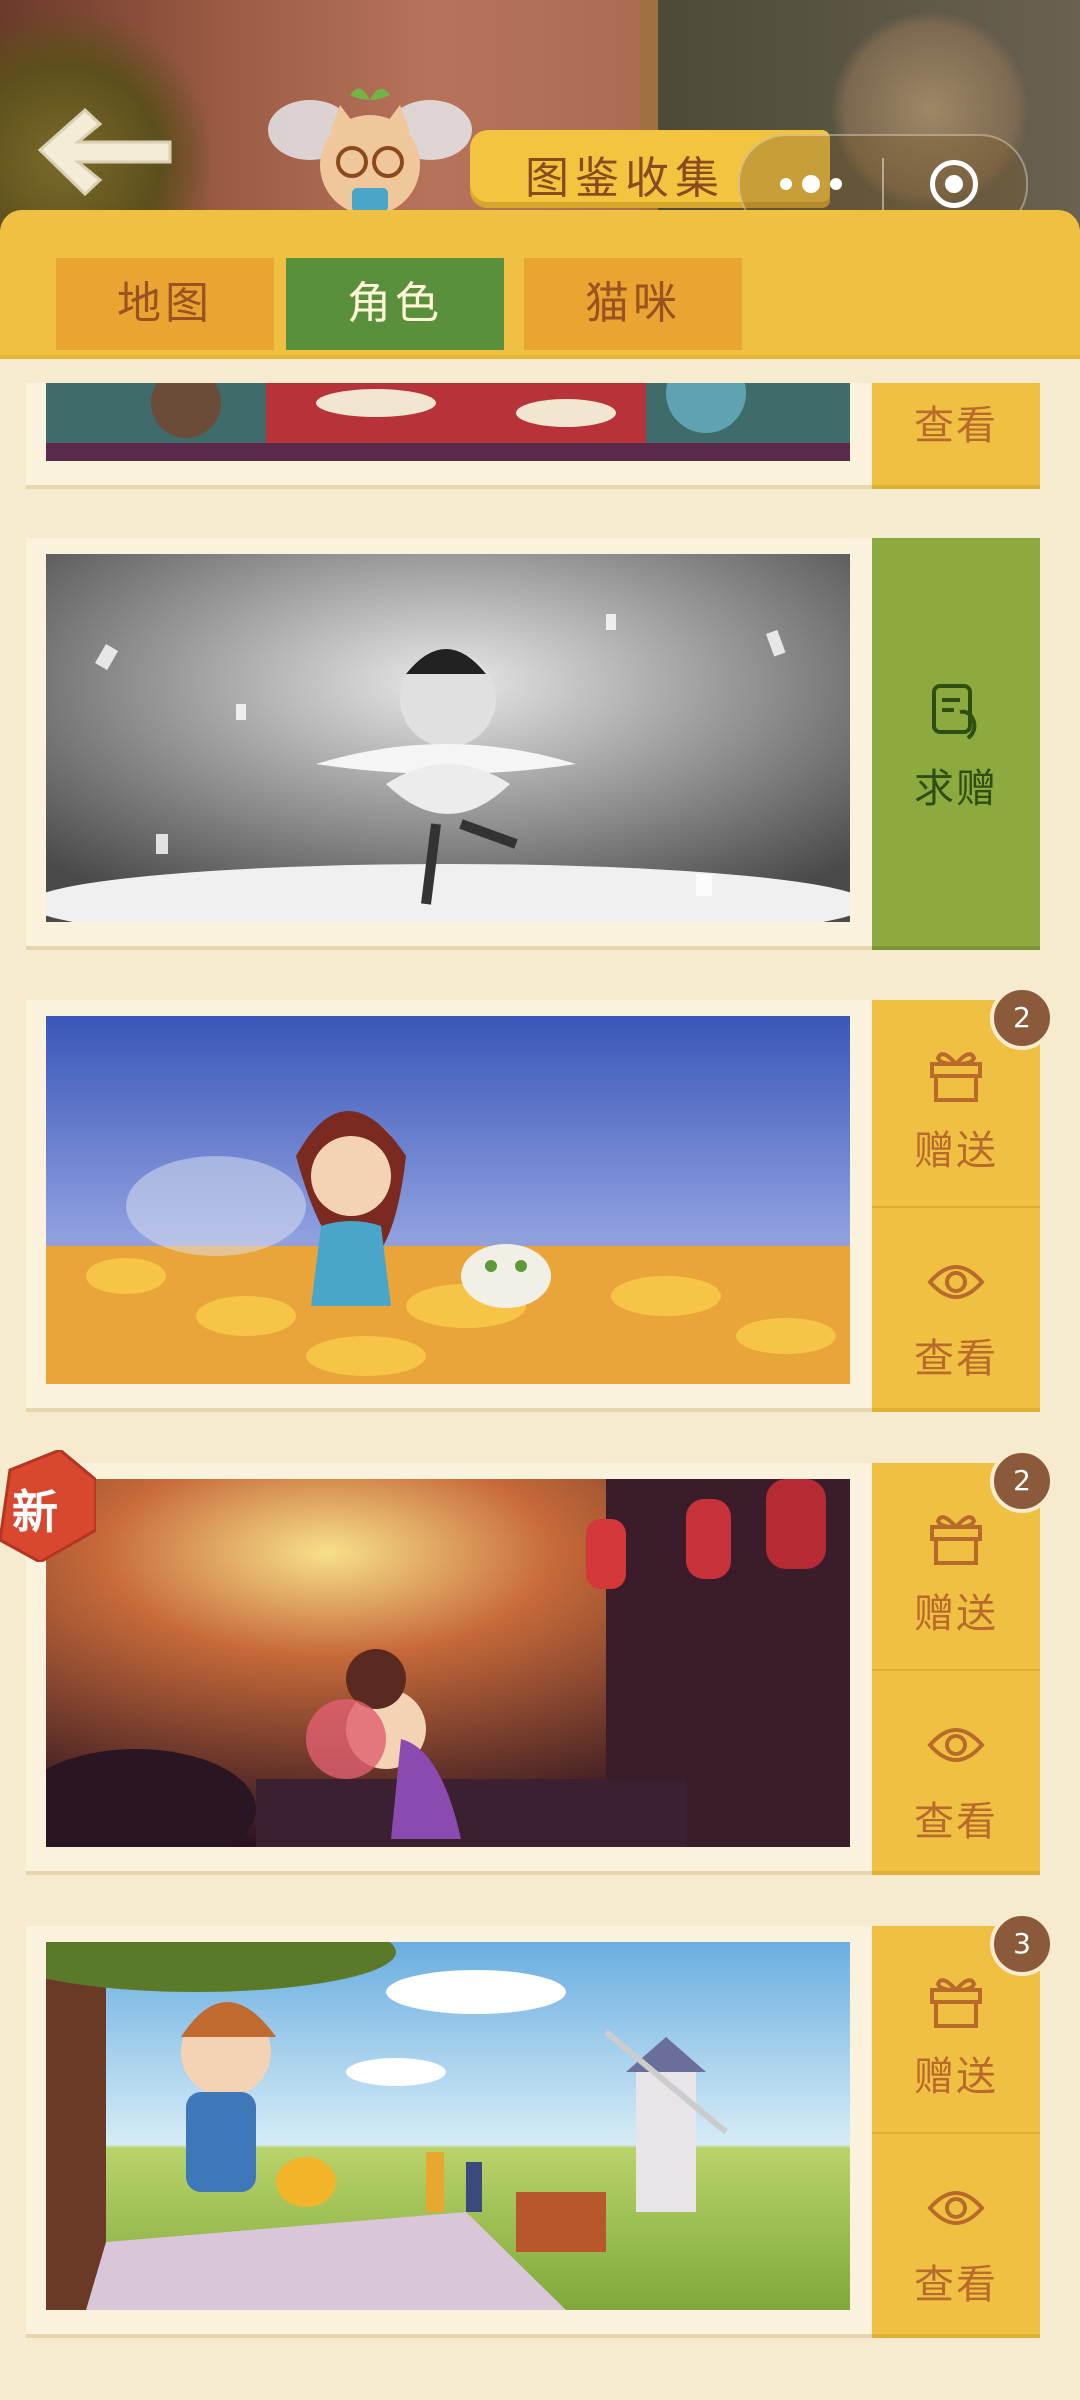  What do you see at coordinates (370, 145) in the screenshot?
I see `cat-mascot-icon` at bounding box center [370, 145].